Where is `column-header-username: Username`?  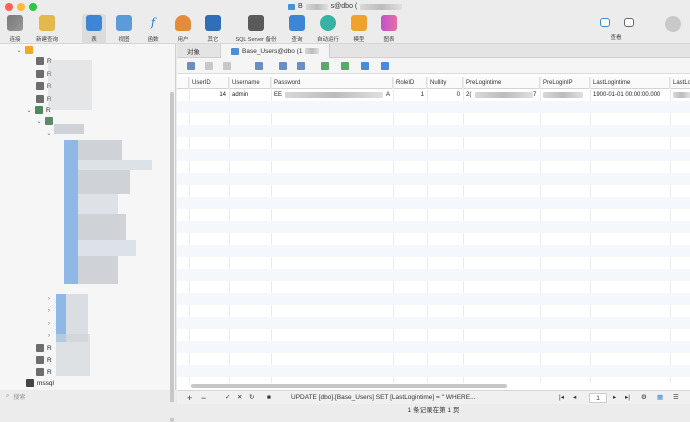
column-header-username: Username is located at coordinates (250, 83).